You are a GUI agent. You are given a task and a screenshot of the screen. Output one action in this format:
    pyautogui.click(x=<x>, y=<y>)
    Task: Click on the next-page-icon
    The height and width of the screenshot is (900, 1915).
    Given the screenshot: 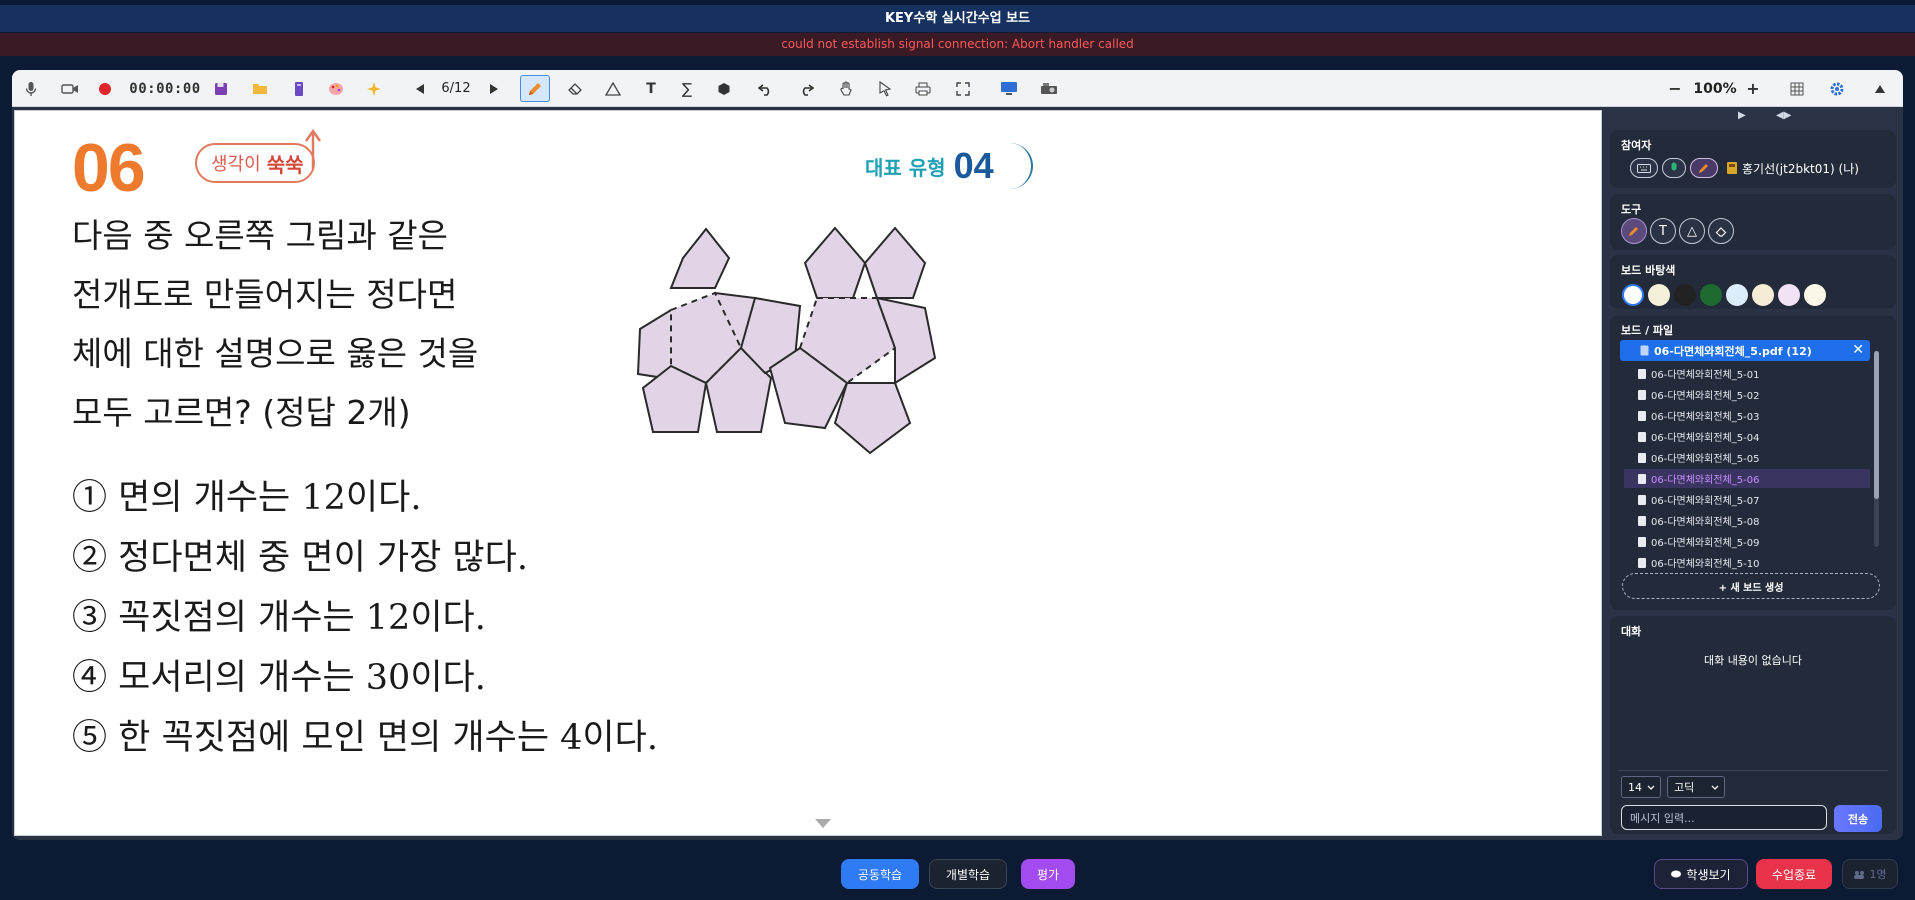 What is the action you would take?
    pyautogui.click(x=494, y=88)
    